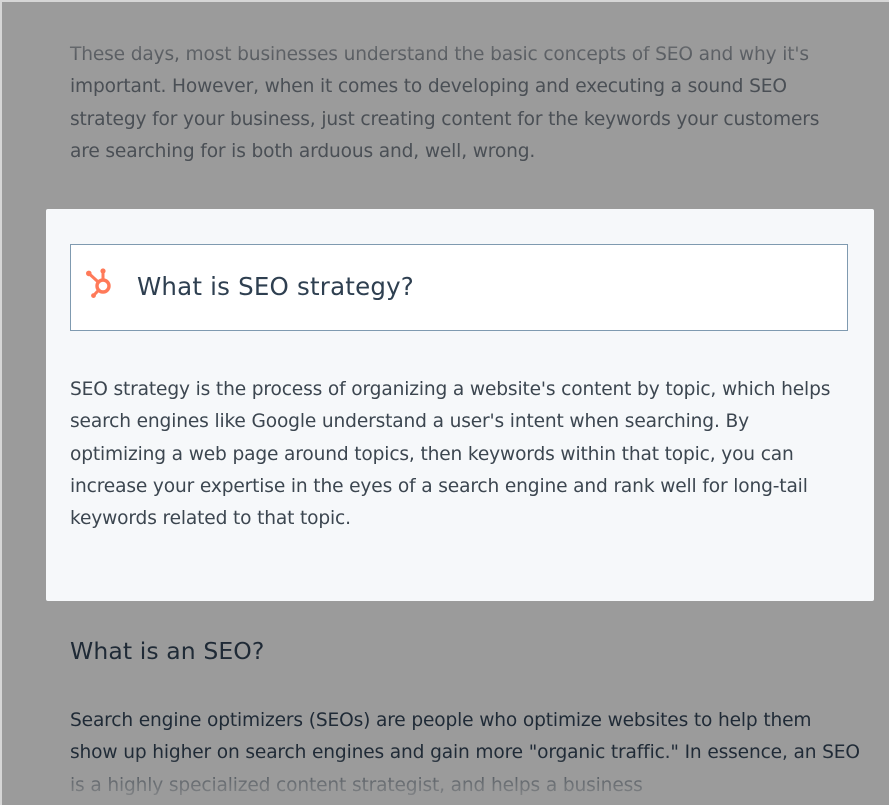 Image resolution: width=889 pixels, height=805 pixels. What do you see at coordinates (276, 286) in the screenshot?
I see `definition-title: What is SEO strategy?` at bounding box center [276, 286].